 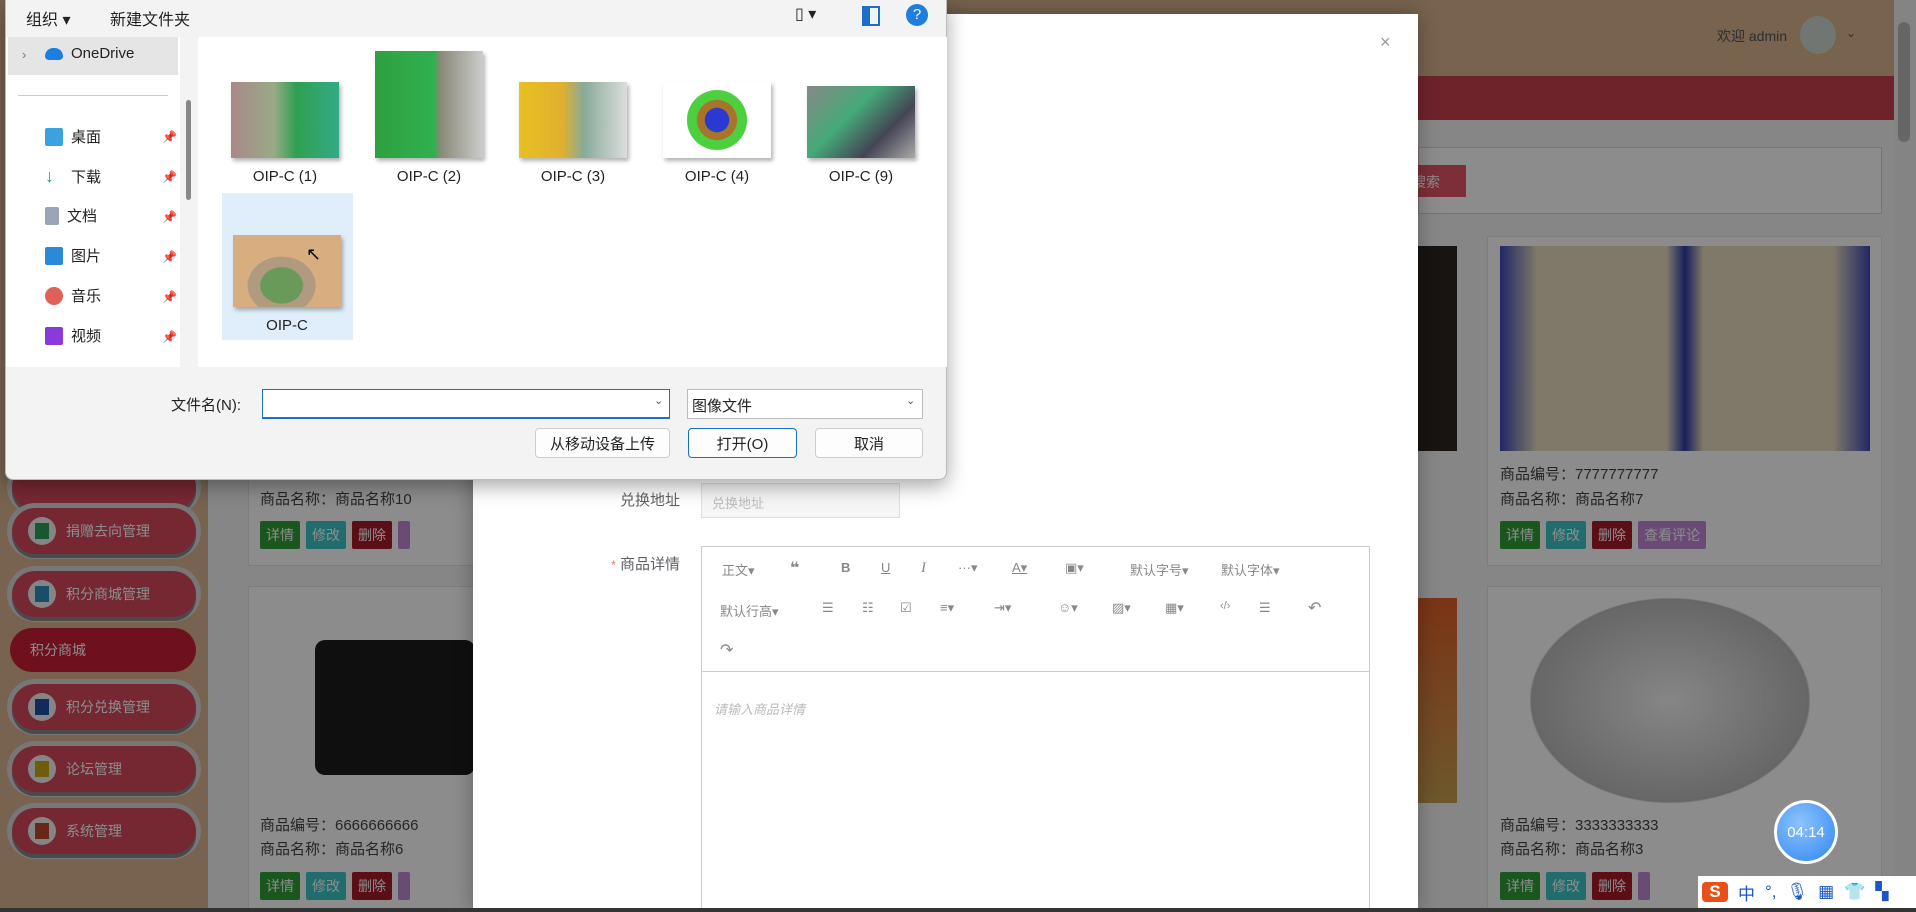 I want to click on file-item: OIP-C (2), so click(x=429, y=118).